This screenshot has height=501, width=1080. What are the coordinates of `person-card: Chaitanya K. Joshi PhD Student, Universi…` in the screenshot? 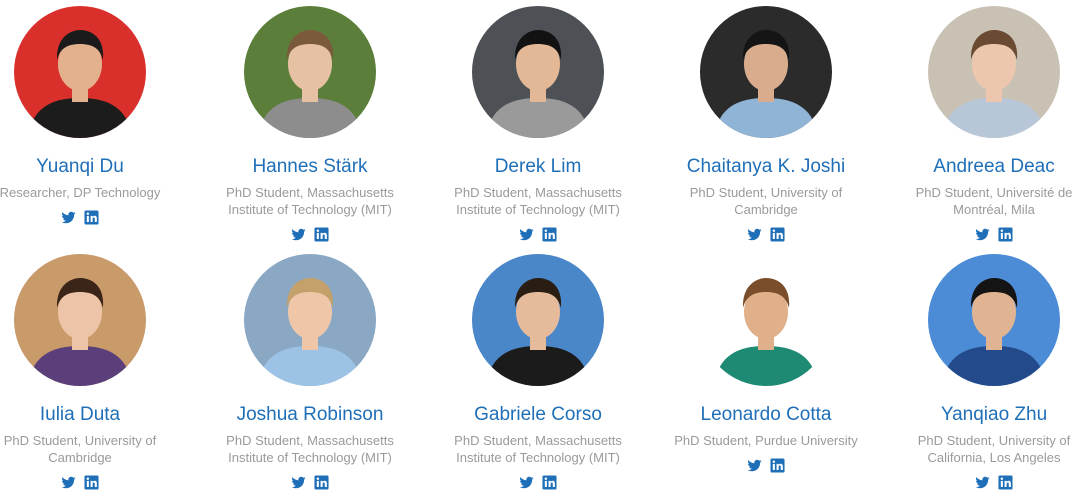 It's located at (766, 124).